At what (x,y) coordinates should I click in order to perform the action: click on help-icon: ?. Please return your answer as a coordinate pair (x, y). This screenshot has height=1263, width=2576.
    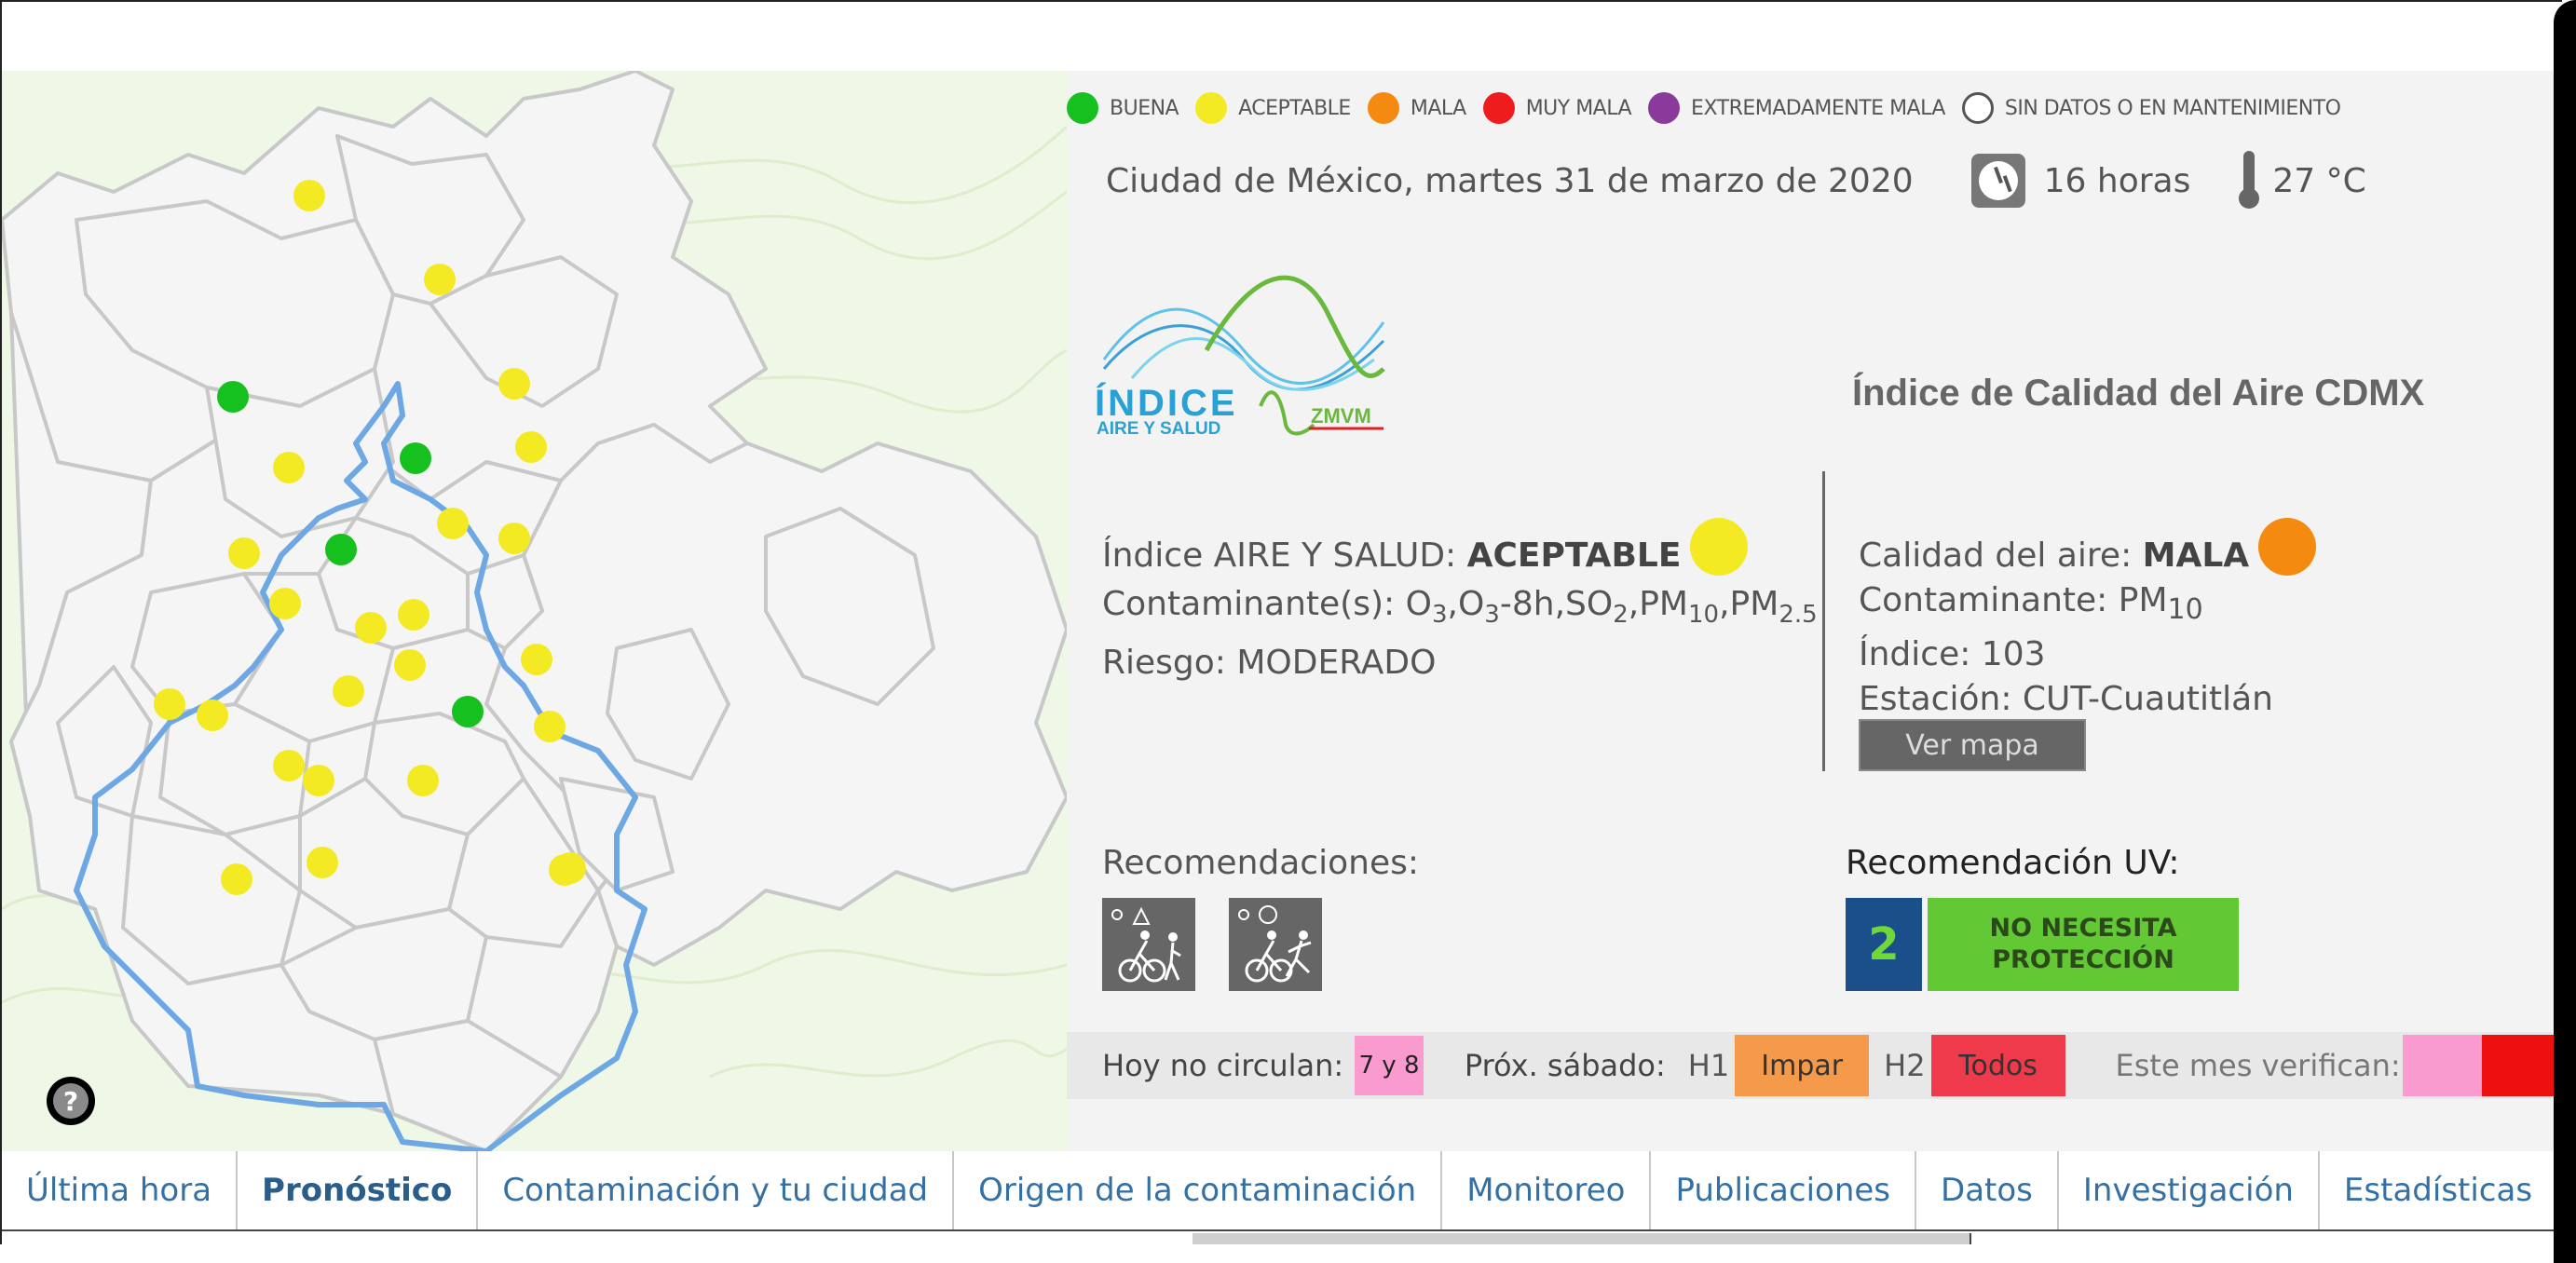
    Looking at the image, I should click on (71, 1101).